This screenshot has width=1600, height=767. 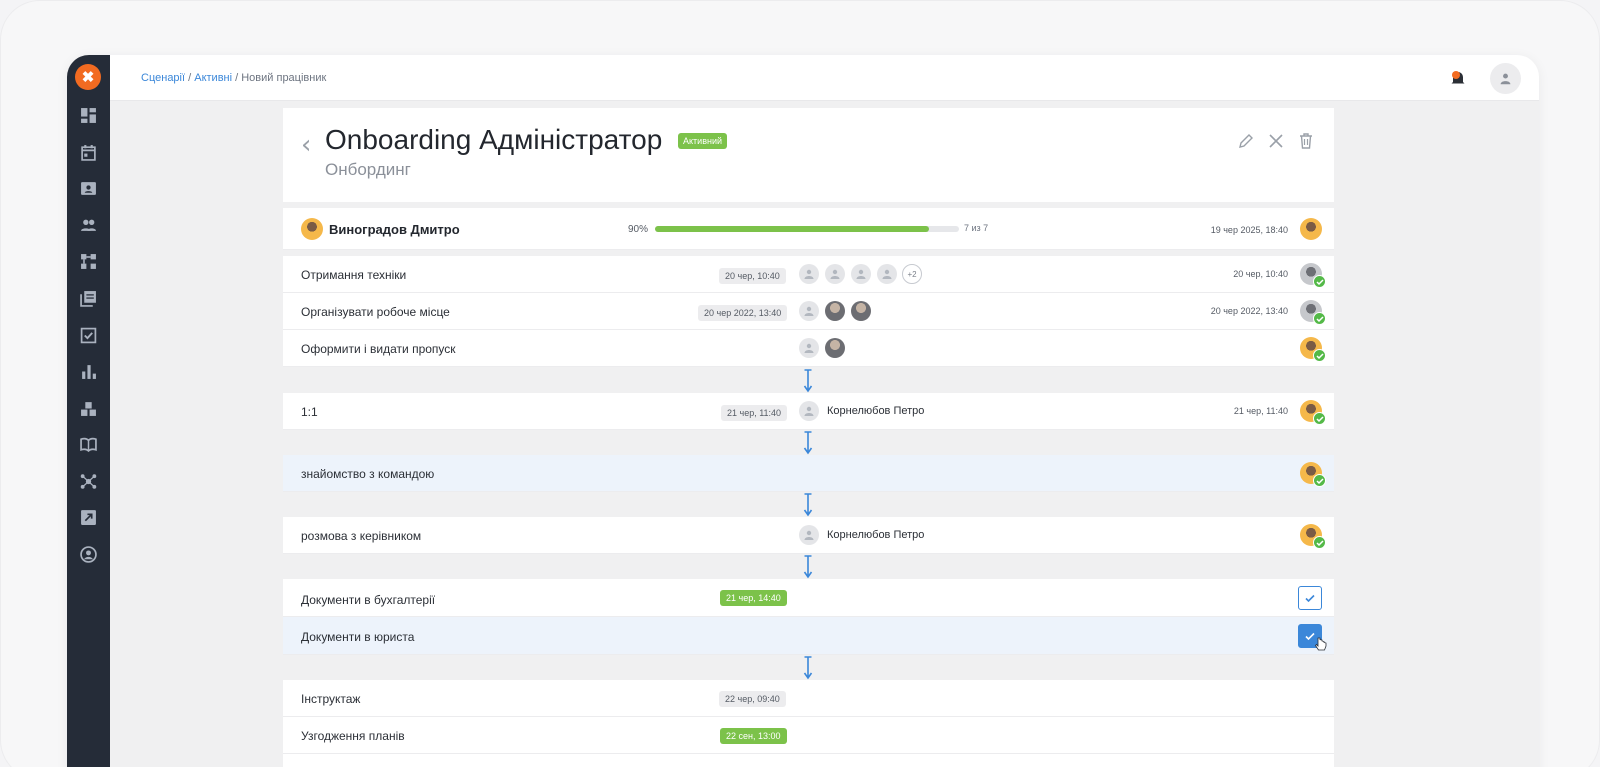 What do you see at coordinates (375, 312) in the screenshot?
I see `task-label: Організувати робоче місце` at bounding box center [375, 312].